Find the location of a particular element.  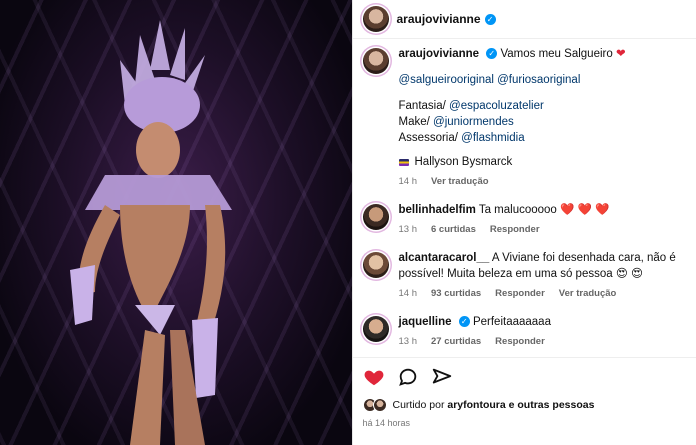

credit-mention: @juniormendes is located at coordinates (473, 122).